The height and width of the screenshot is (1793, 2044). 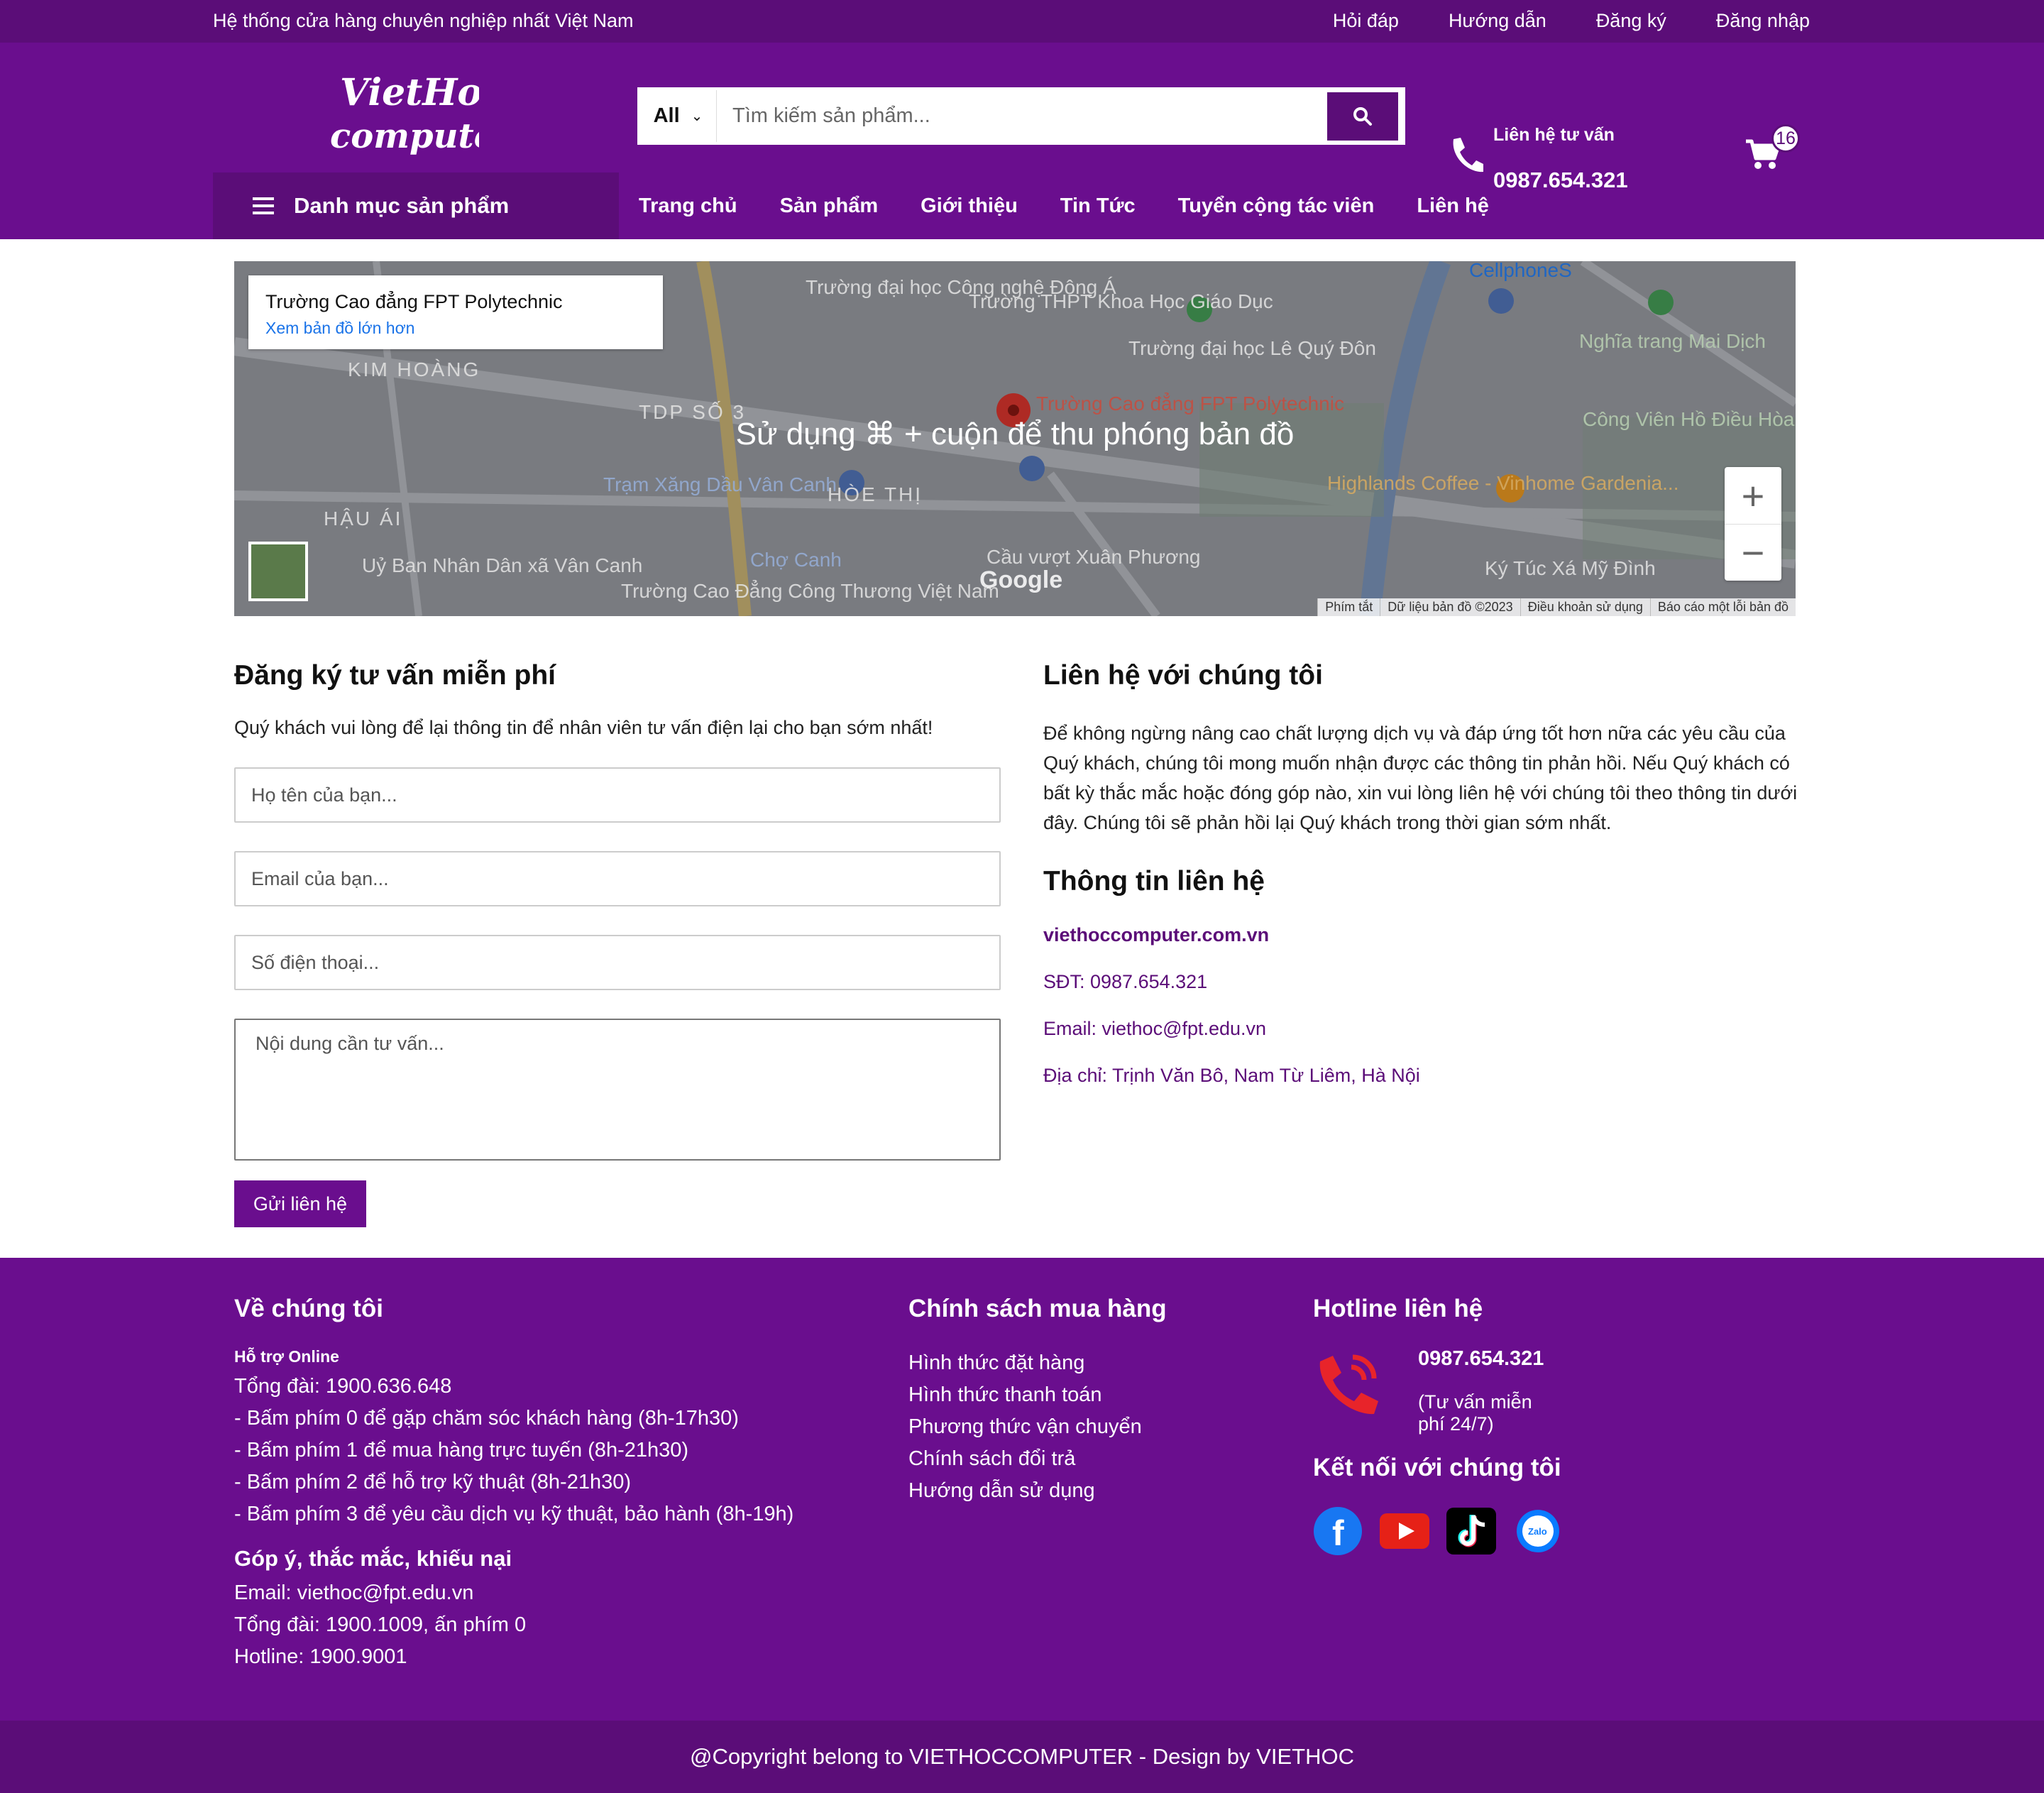 What do you see at coordinates (1475, 1413) in the screenshot?
I see `footer-hotline-note: (Tư vấn miễn phí 24/7)` at bounding box center [1475, 1413].